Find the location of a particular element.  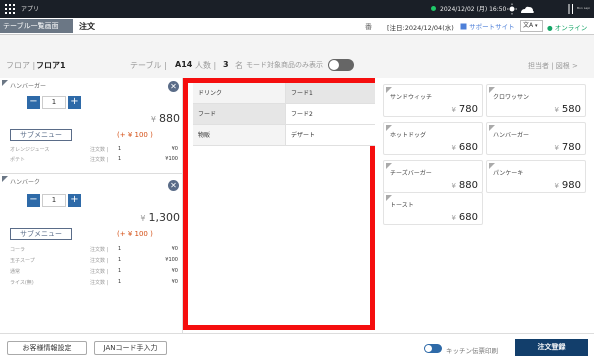

support-site-link: サポートサイト is located at coordinates (487, 26).